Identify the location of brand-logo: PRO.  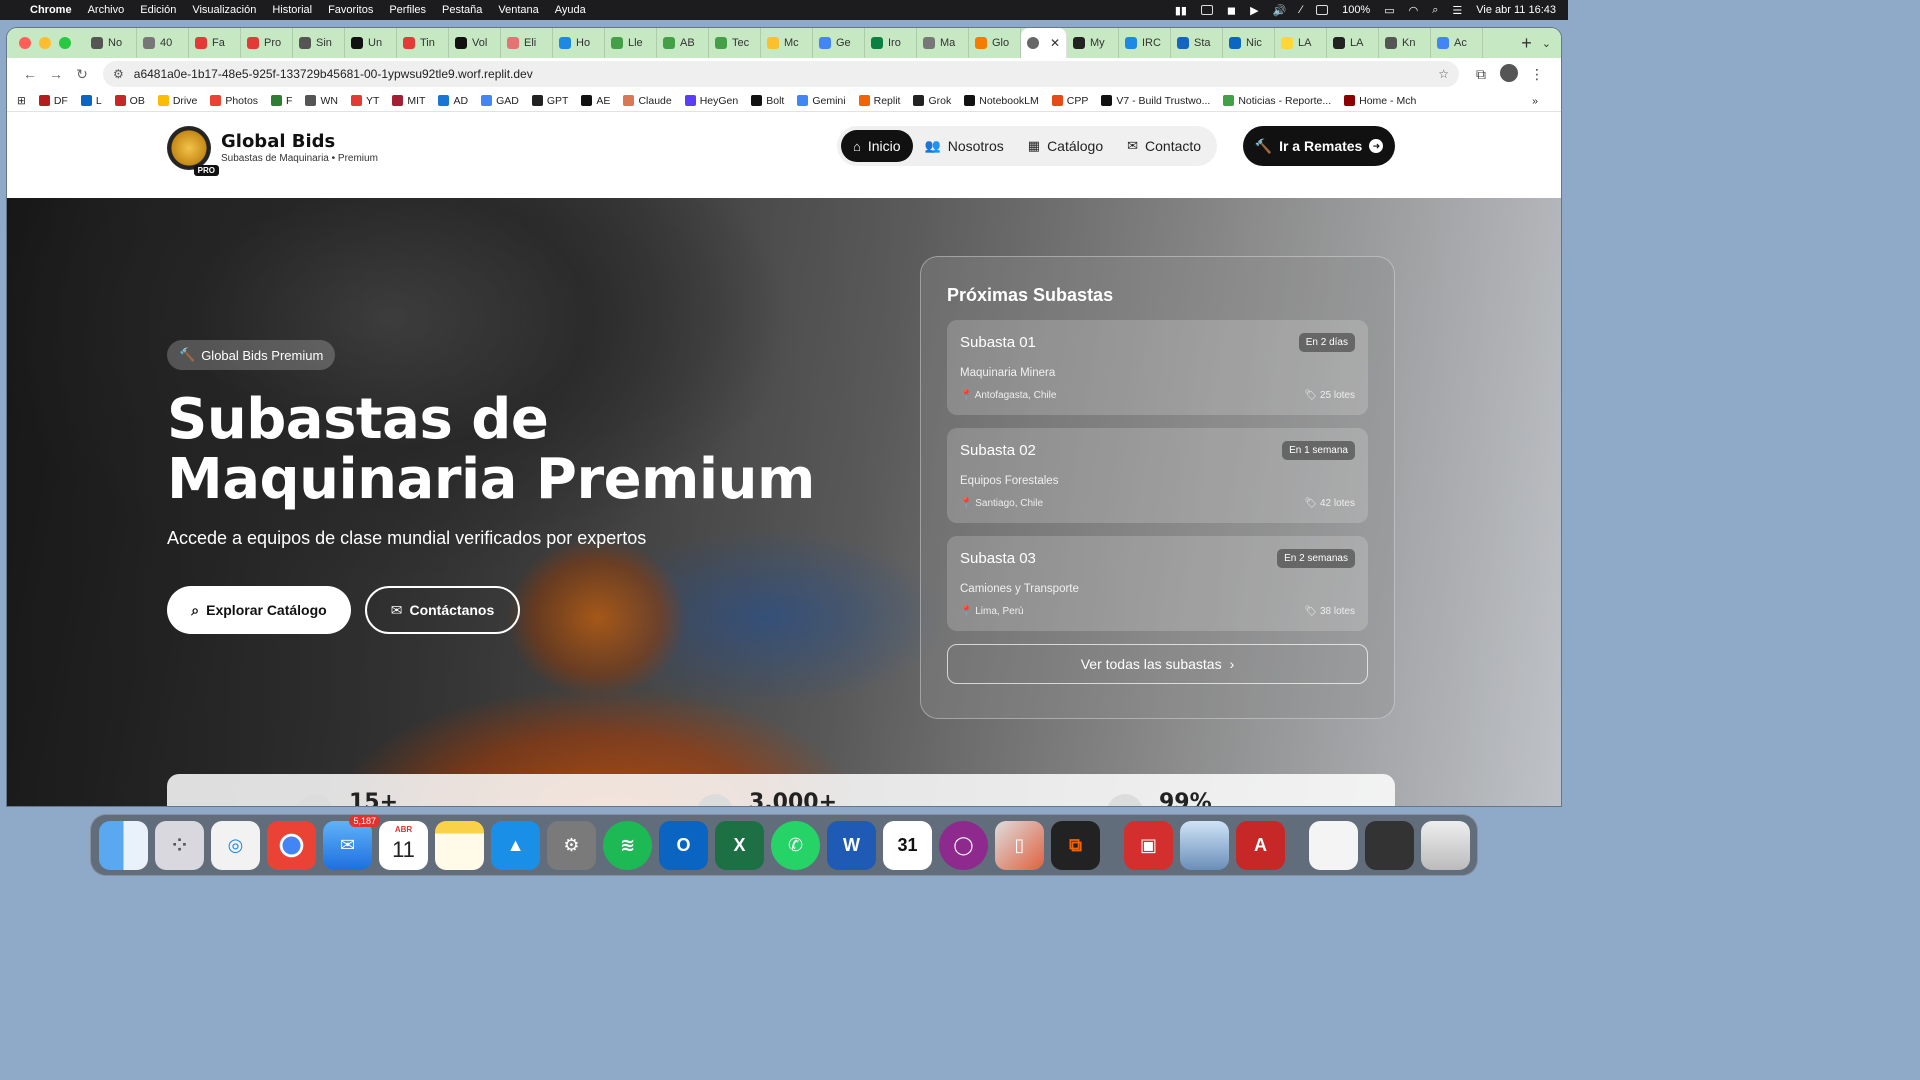
(193, 151).